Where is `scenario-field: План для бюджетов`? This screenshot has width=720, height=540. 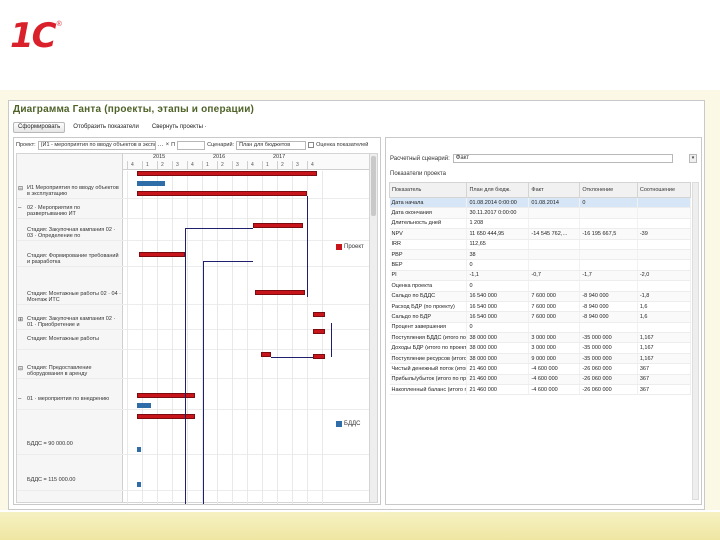
scenario-field: План для бюджетов is located at coordinates (271, 145).